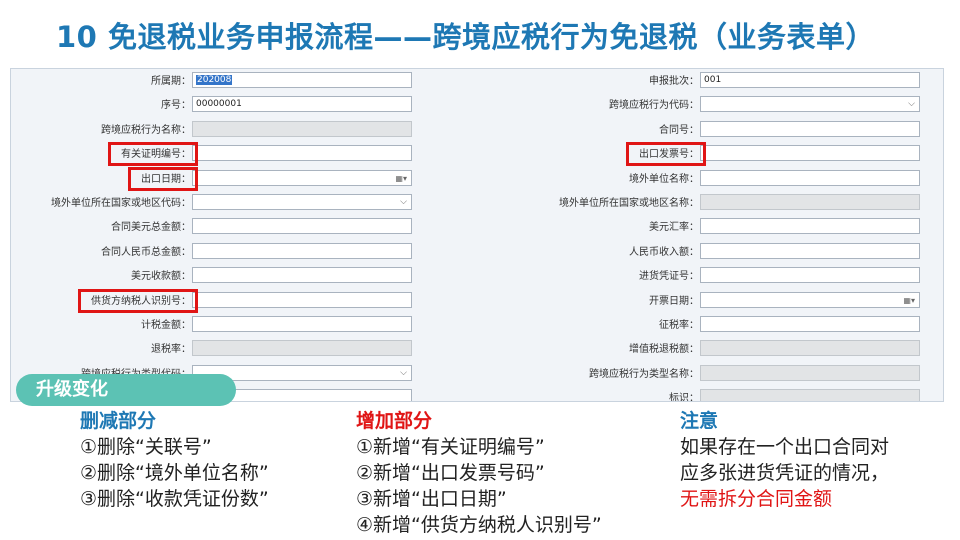 The width and height of the screenshot is (960, 540). What do you see at coordinates (477, 105) in the screenshot?
I see `form-row-right: 跨境应税行为代码： ⌵` at bounding box center [477, 105].